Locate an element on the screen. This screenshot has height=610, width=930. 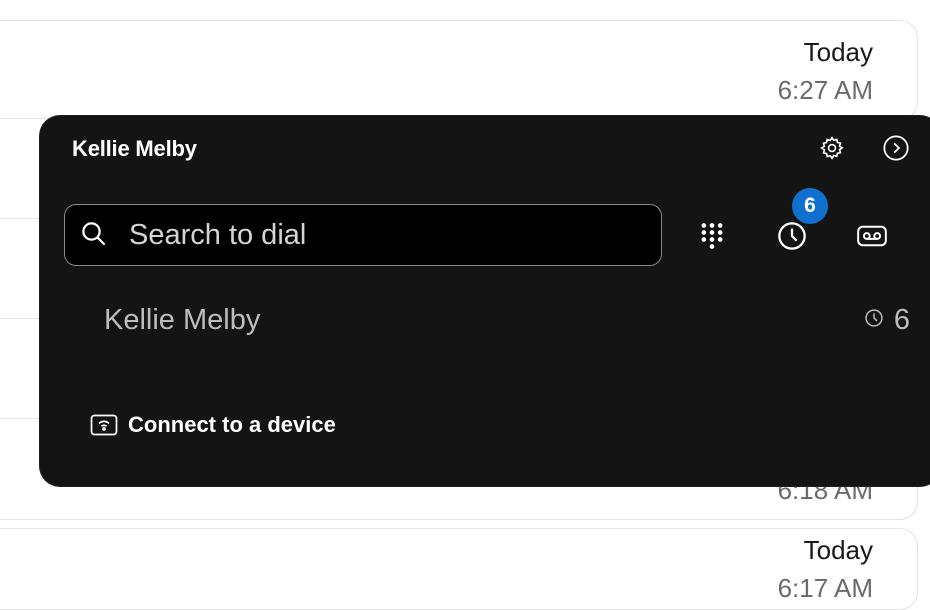
chevron-right-icon is located at coordinates (896, 148).